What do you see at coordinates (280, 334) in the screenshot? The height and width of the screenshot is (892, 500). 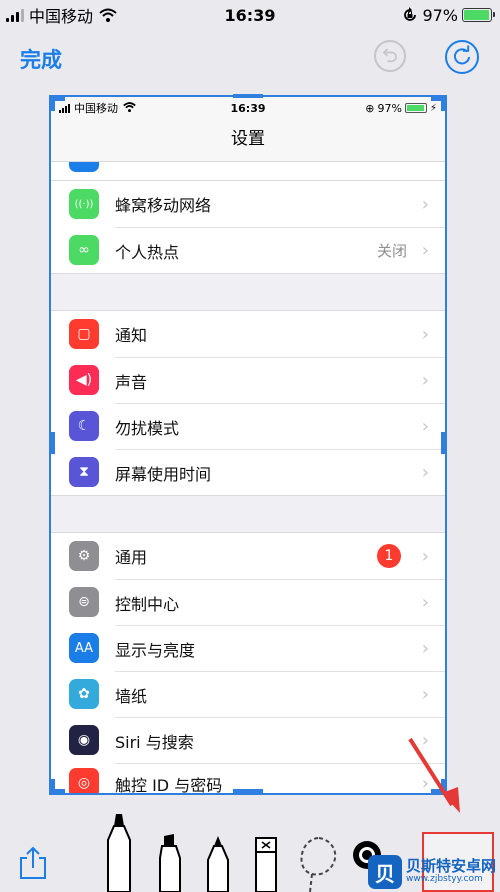 I see `settings-row-content: 通知 ›` at bounding box center [280, 334].